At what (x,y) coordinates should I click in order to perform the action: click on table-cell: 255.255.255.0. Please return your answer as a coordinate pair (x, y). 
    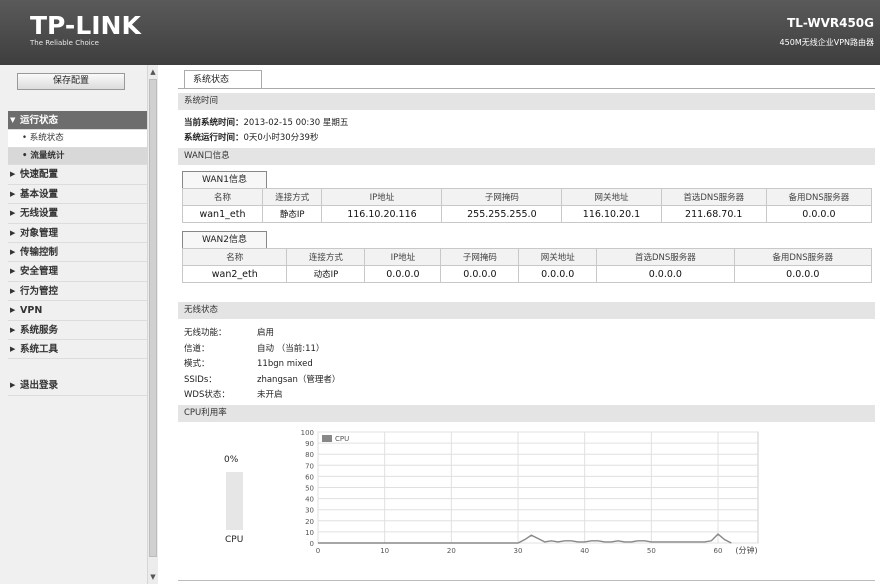
    Looking at the image, I should click on (502, 214).